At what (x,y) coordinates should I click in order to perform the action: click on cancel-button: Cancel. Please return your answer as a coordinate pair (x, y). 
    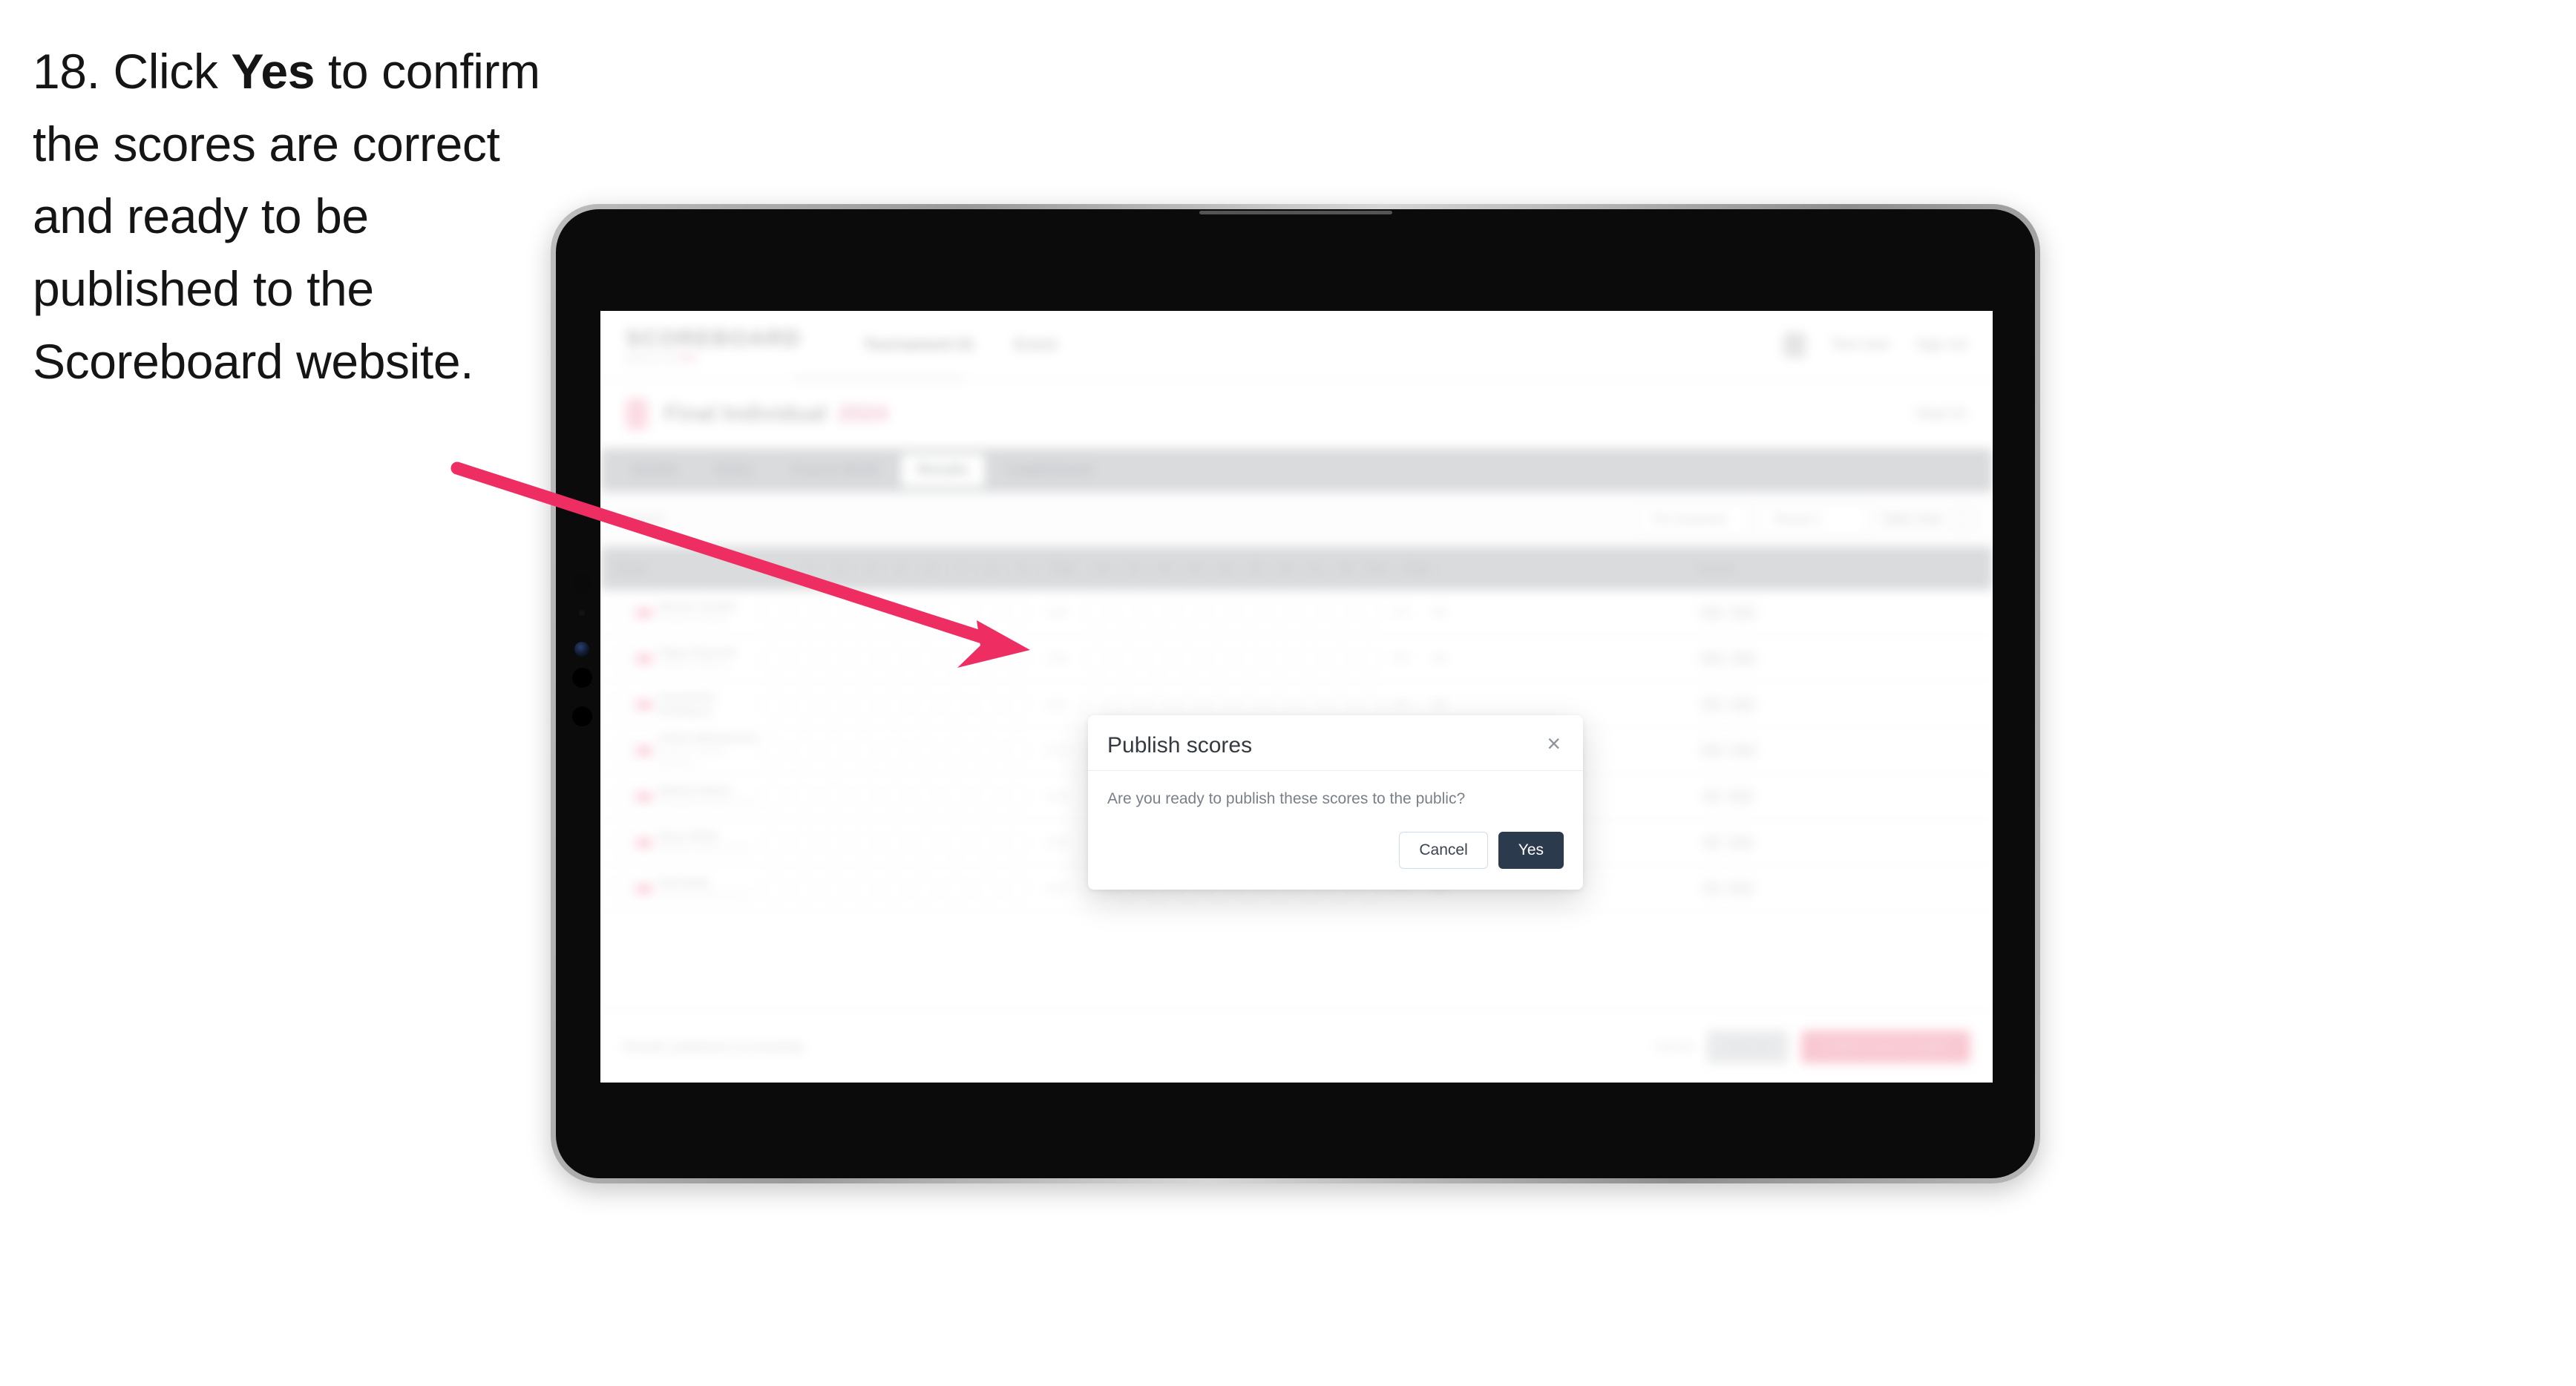
    Looking at the image, I should click on (1443, 850).